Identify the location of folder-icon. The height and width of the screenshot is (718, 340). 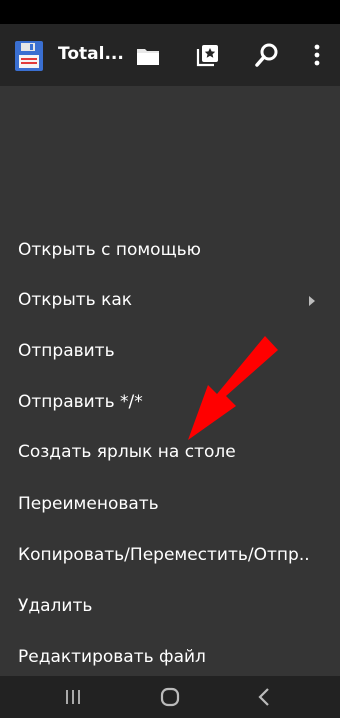
(148, 55).